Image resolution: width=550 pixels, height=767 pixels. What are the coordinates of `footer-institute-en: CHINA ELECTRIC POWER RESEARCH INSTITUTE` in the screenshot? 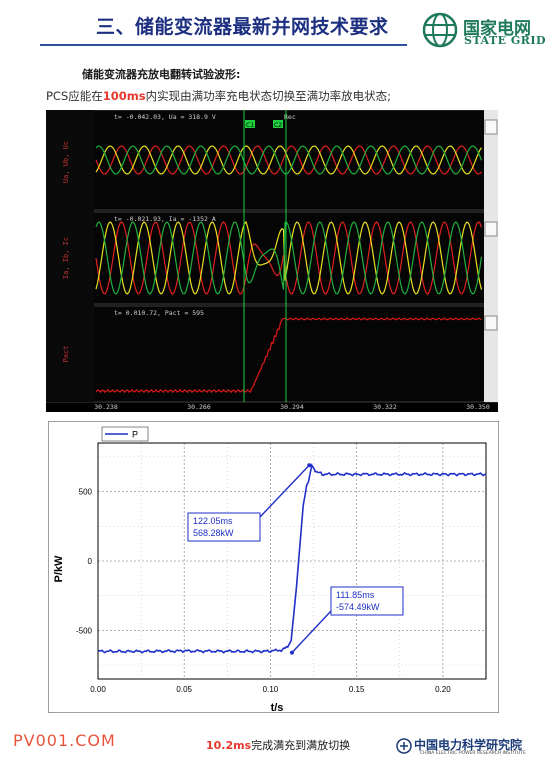 It's located at (473, 753).